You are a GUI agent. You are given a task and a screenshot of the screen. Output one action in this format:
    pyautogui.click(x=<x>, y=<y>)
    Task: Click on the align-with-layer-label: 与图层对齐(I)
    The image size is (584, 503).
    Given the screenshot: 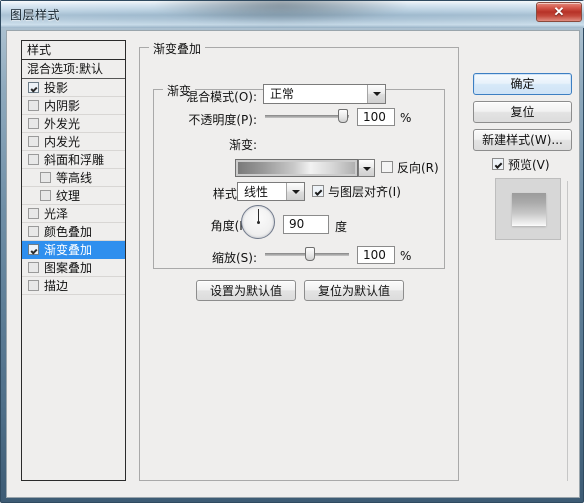 What is the action you would take?
    pyautogui.click(x=364, y=192)
    